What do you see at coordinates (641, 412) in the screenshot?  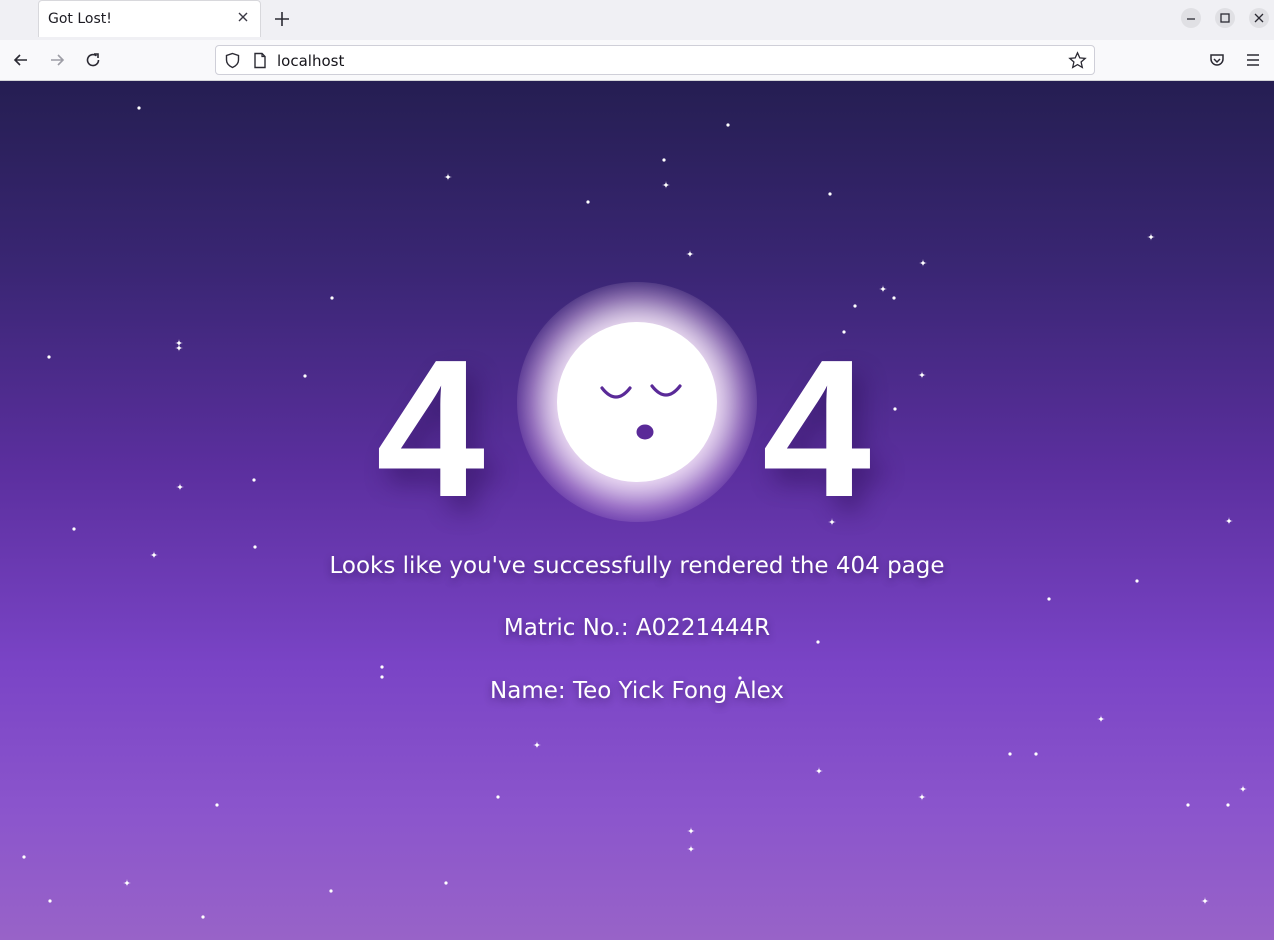 I see `moon-face-icon` at bounding box center [641, 412].